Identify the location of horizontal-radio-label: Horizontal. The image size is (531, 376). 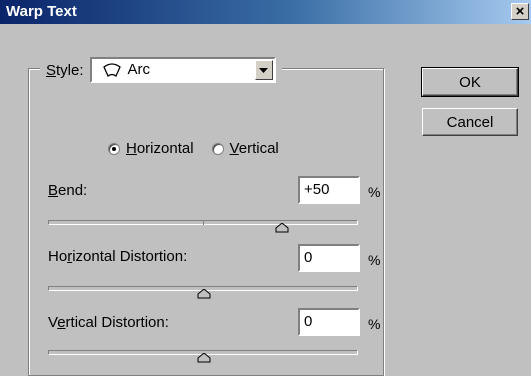
(160, 148).